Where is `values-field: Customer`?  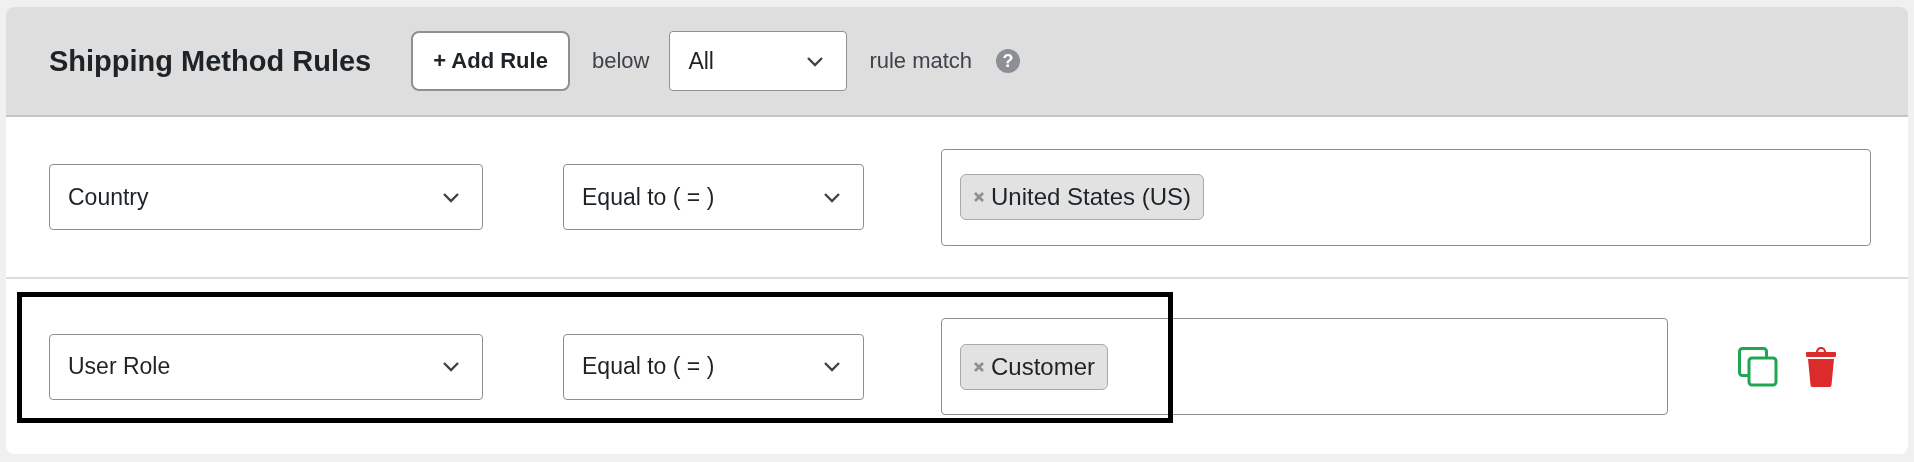
values-field: Customer is located at coordinates (1304, 366).